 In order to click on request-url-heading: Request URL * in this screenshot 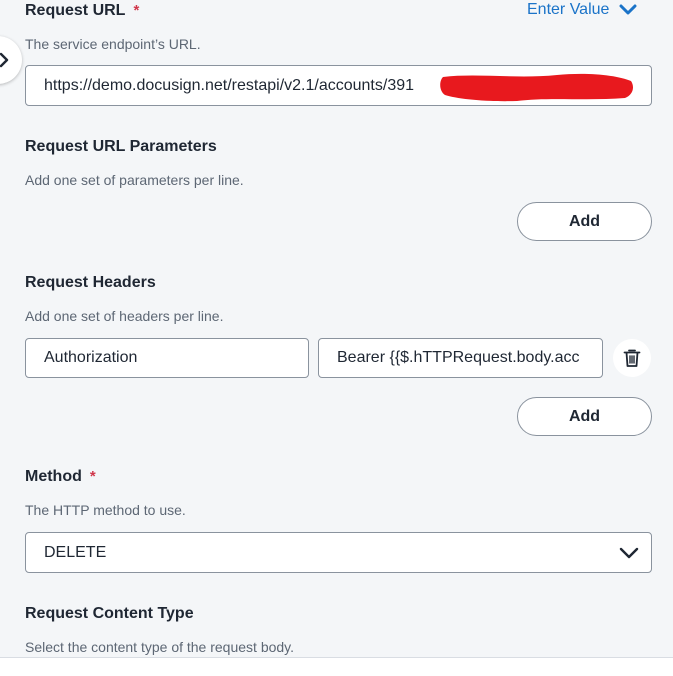, I will do `click(82, 11)`.